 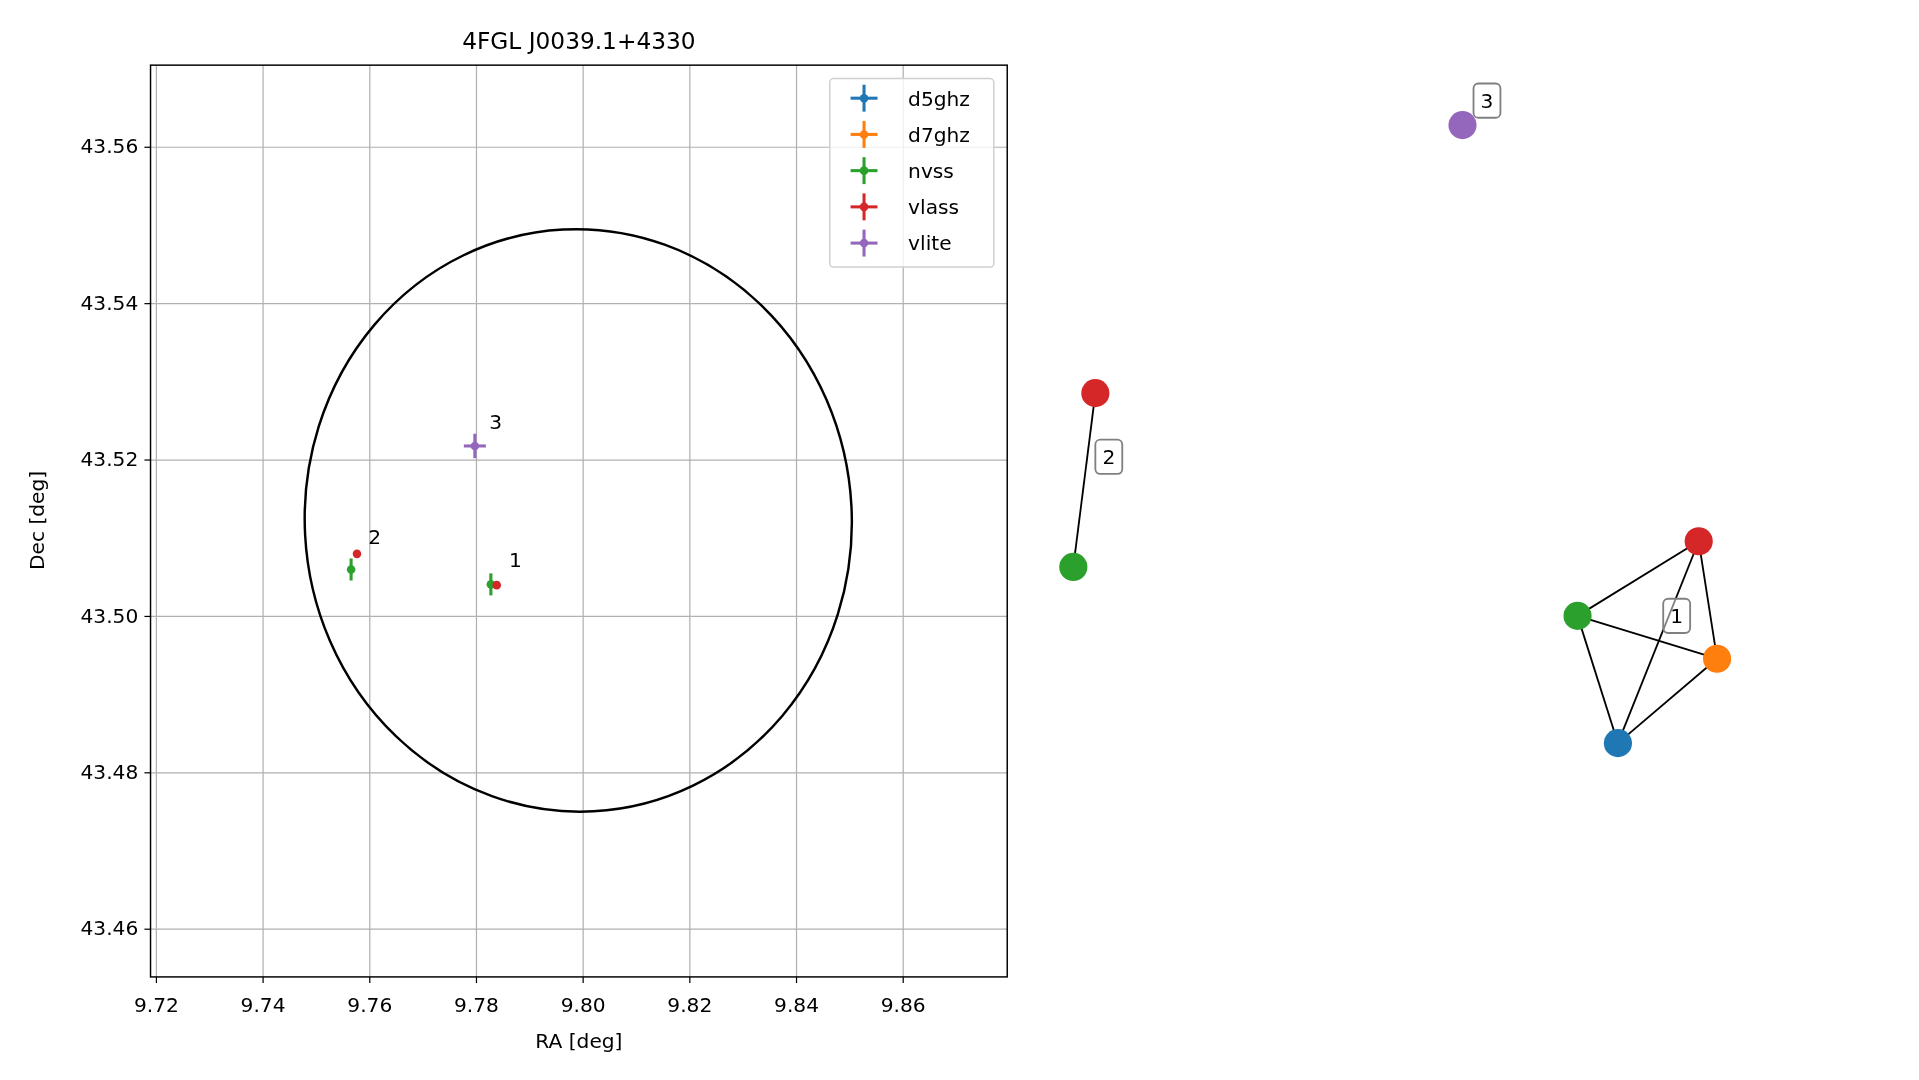 I want to click on x-tick-label: 9.74, so click(x=263, y=1005).